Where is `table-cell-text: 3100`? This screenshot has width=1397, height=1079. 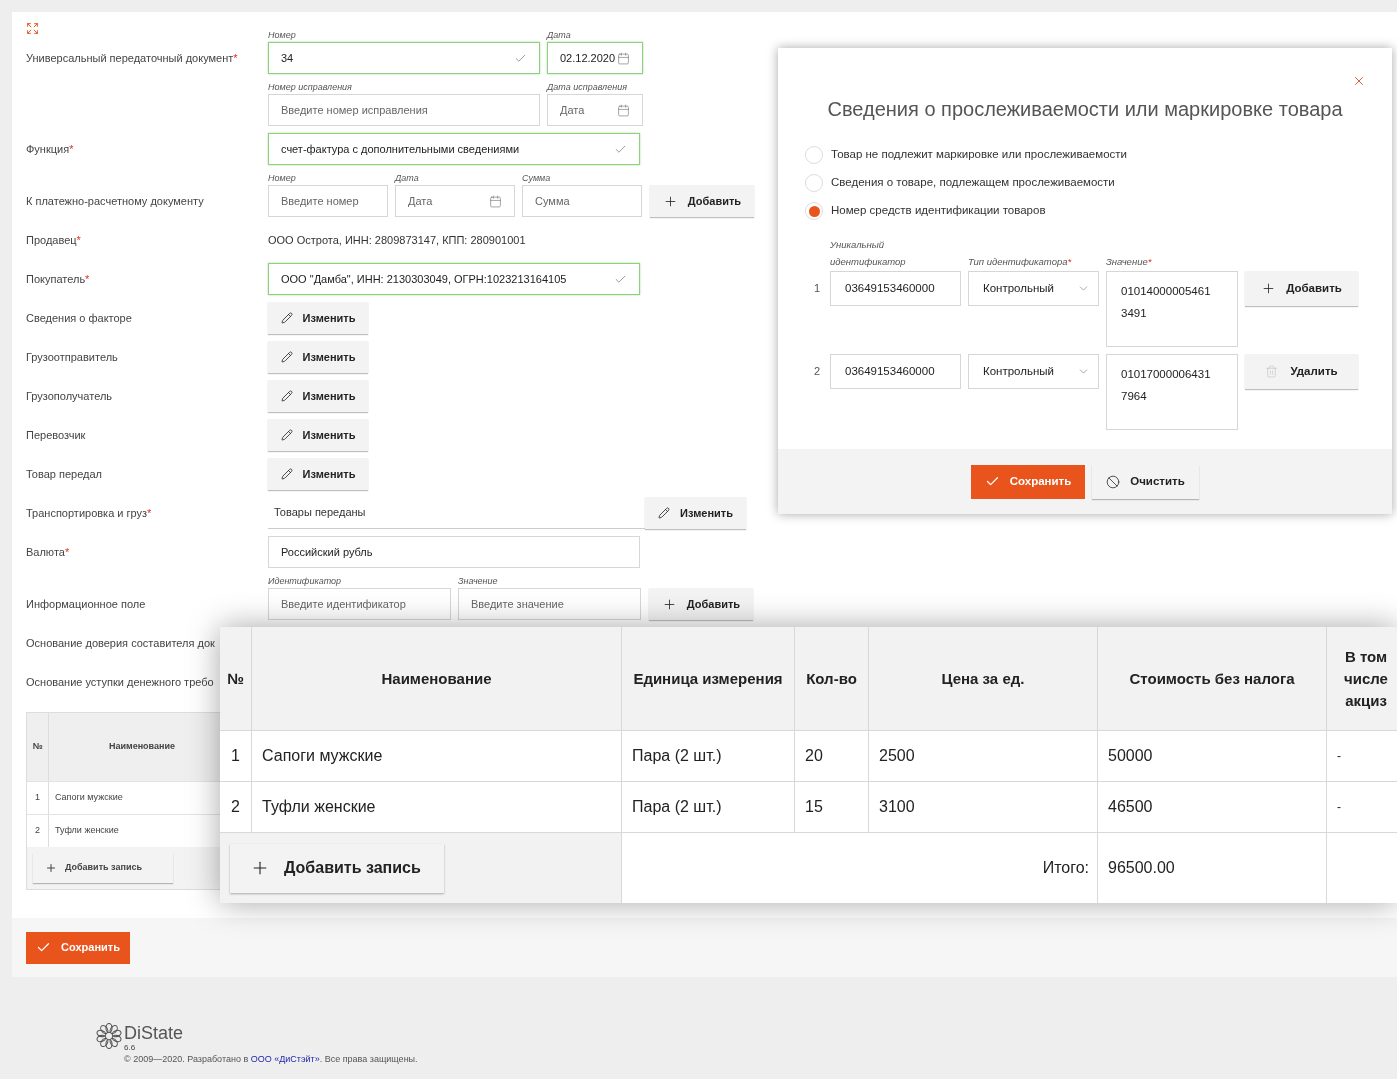
table-cell-text: 3100 is located at coordinates (897, 807).